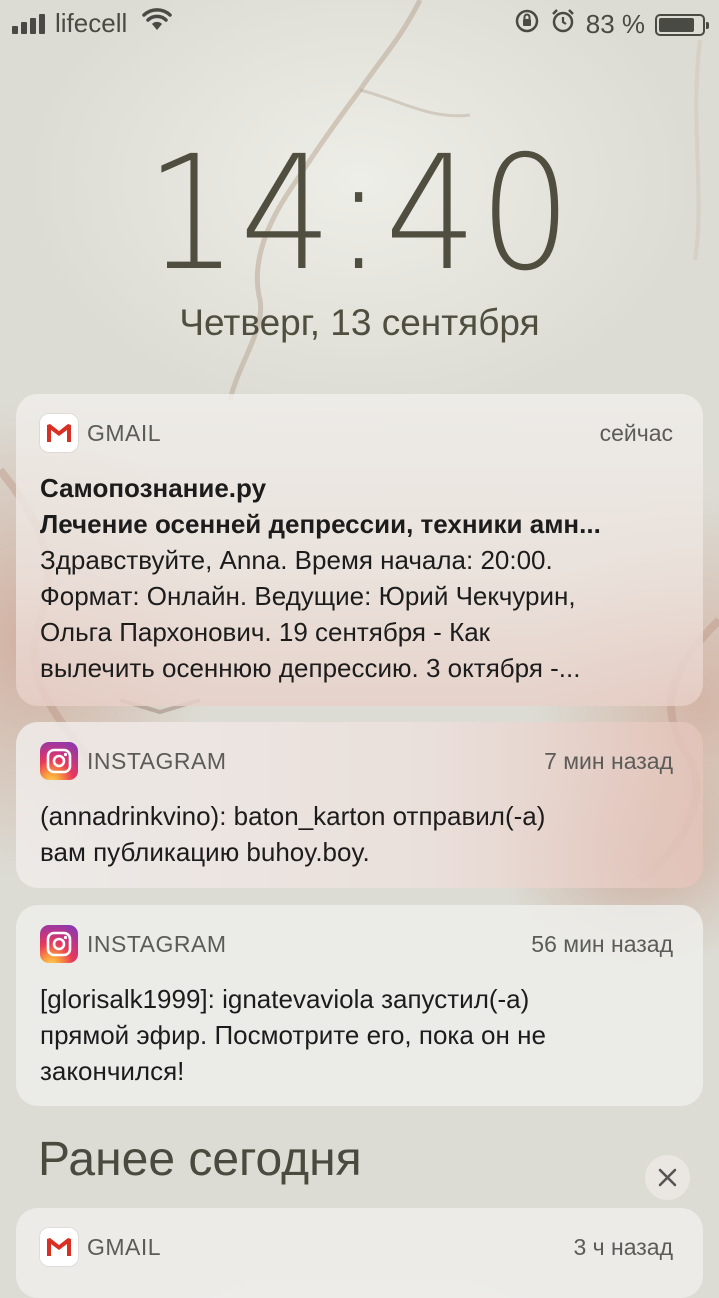  Describe the element at coordinates (636, 433) in the screenshot. I see `notification-time: сейчас` at that location.